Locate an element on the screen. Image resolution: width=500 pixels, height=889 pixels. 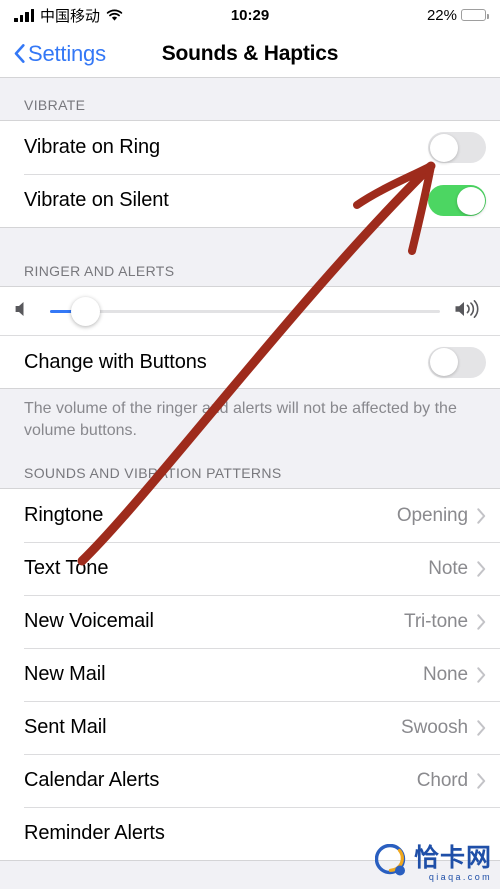
row-label: Text Tone is located at coordinates (66, 568).